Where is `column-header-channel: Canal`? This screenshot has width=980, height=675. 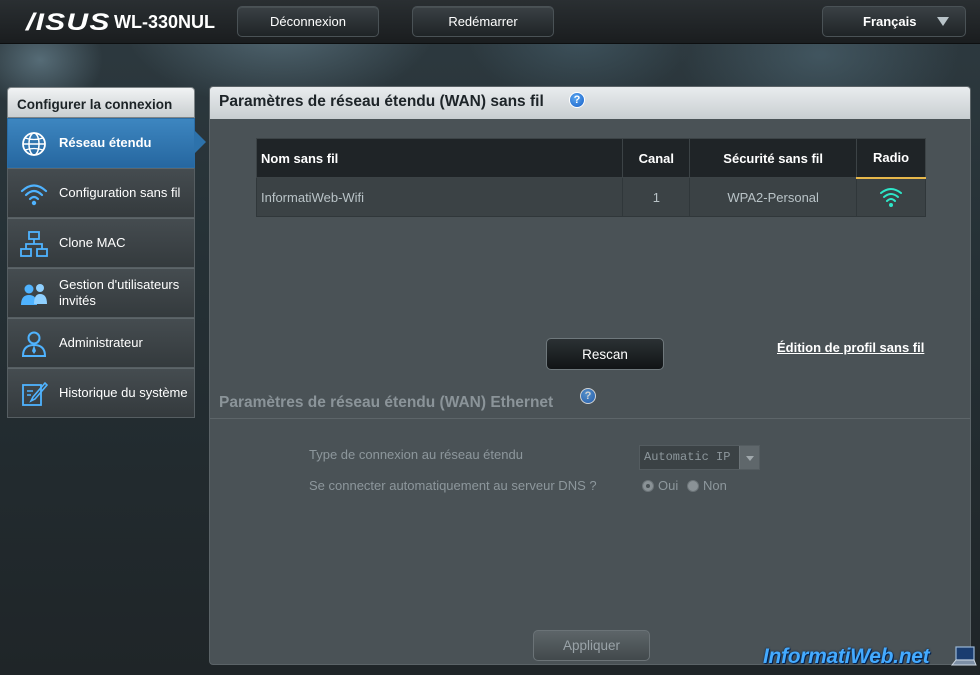 column-header-channel: Canal is located at coordinates (656, 158).